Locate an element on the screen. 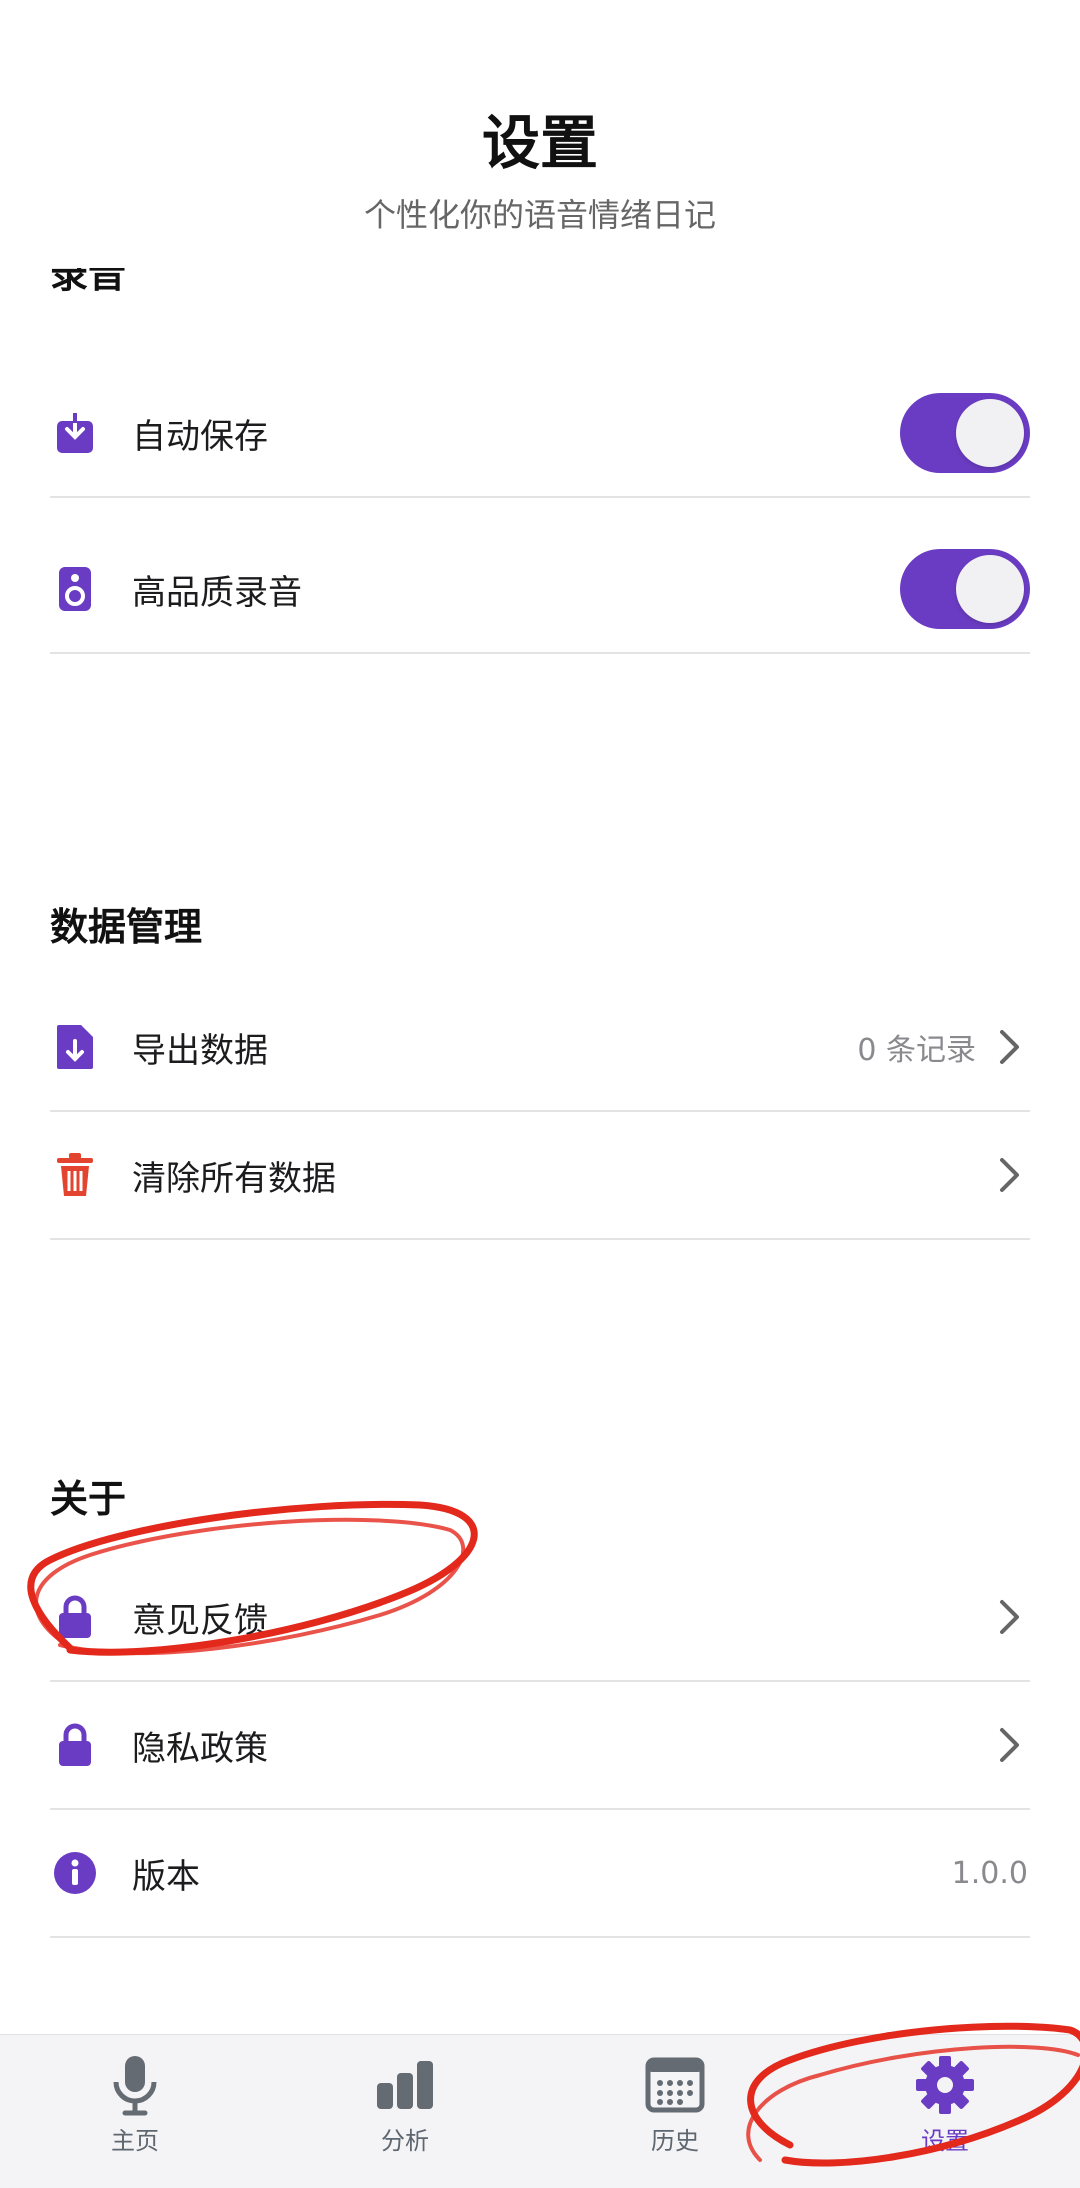  bottom-tab-bar: 主页 分析 历史 设置 is located at coordinates (540, 2111).